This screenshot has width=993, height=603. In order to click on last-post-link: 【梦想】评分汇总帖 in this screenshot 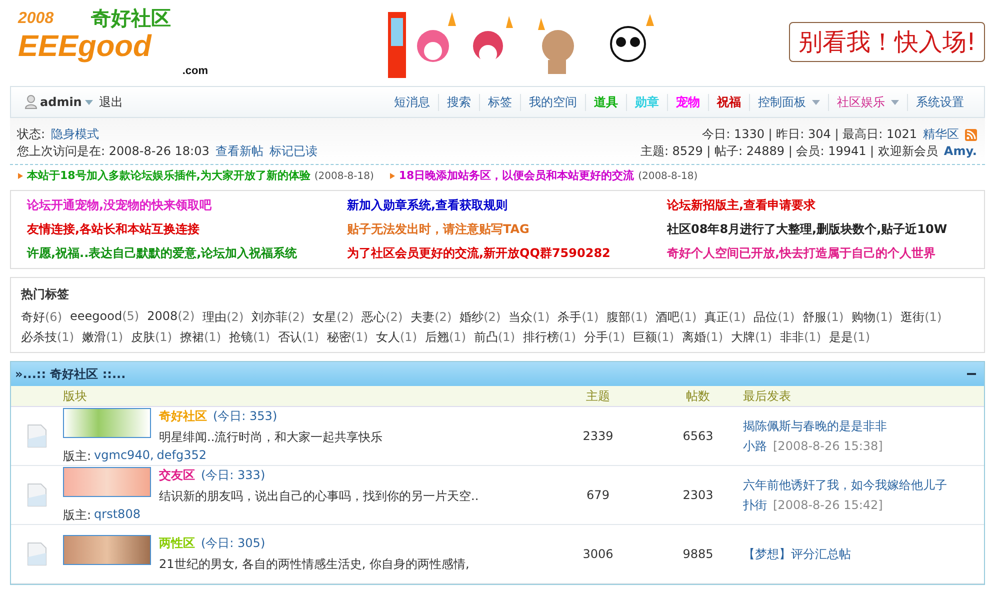, I will do `click(863, 554)`.